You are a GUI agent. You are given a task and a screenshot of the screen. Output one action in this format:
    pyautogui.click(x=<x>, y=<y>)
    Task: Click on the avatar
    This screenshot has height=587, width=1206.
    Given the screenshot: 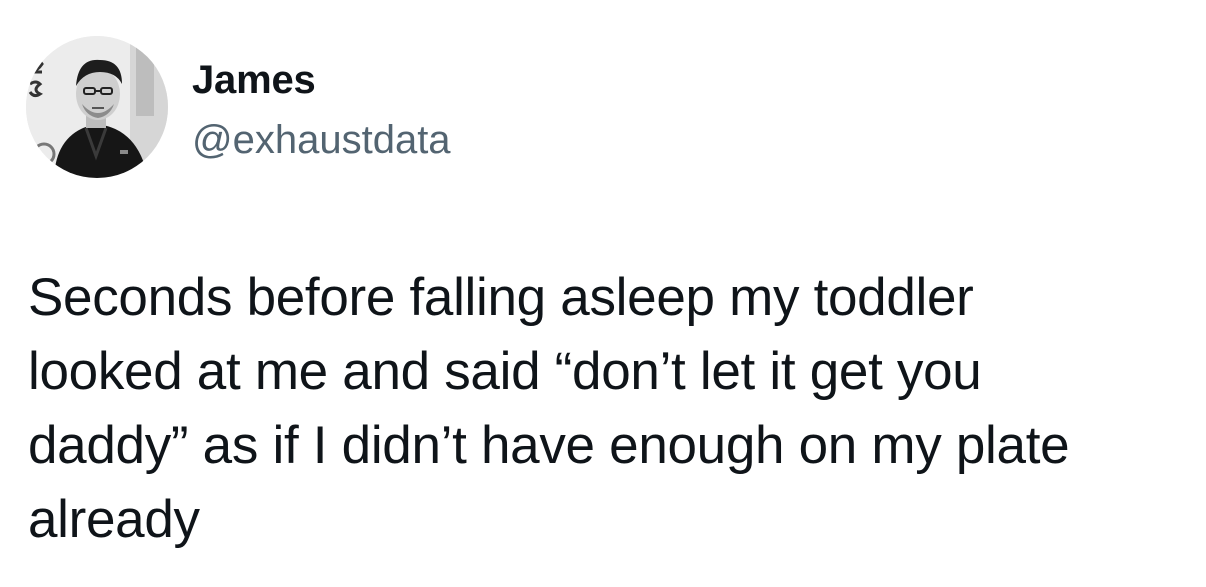 What is the action you would take?
    pyautogui.click(x=97, y=107)
    